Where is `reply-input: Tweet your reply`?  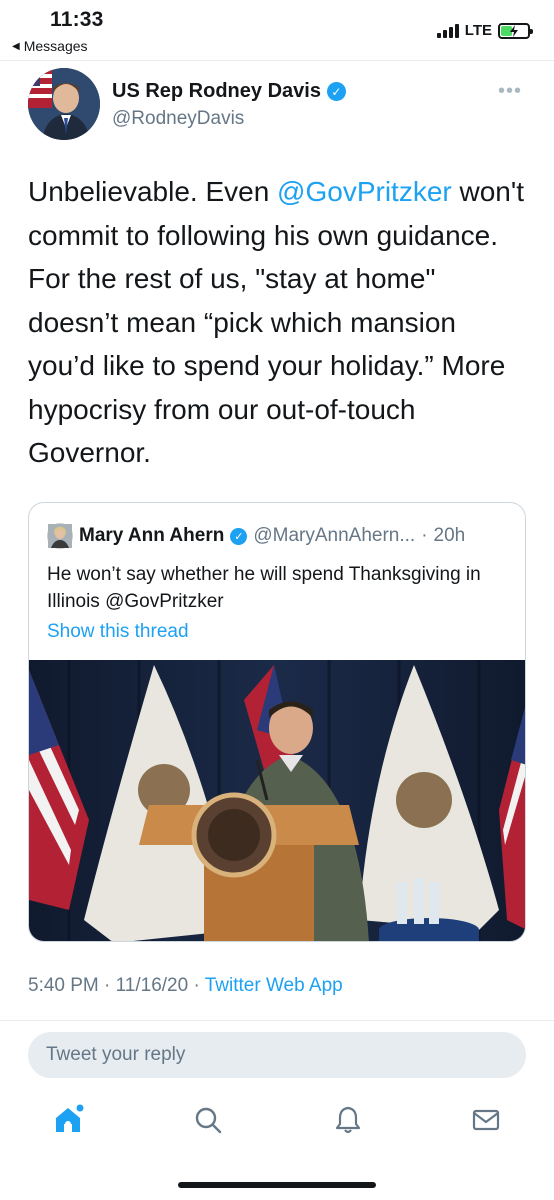 reply-input: Tweet your reply is located at coordinates (277, 1055).